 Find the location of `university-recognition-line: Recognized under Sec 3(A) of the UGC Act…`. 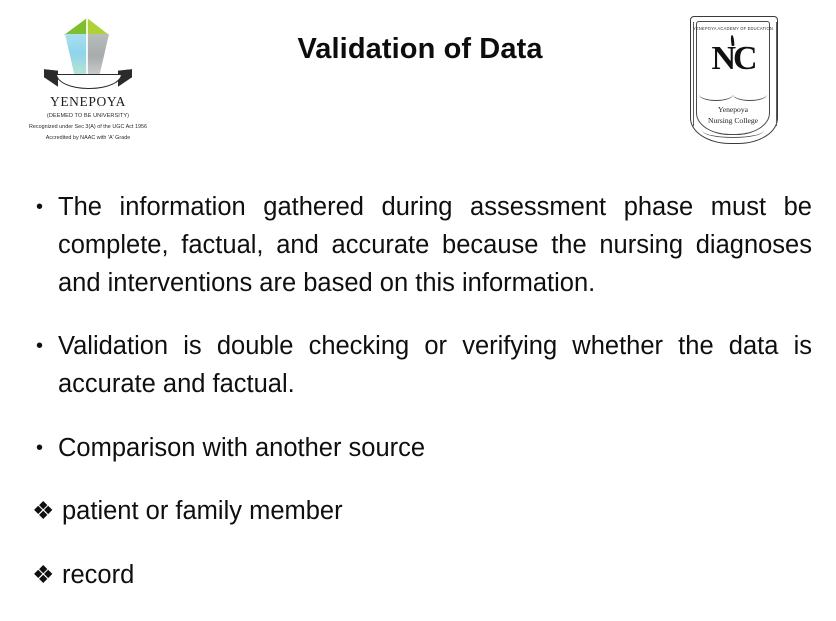

university-recognition-line: Recognized under Sec 3(A) of the UGC Act… is located at coordinates (88, 127).